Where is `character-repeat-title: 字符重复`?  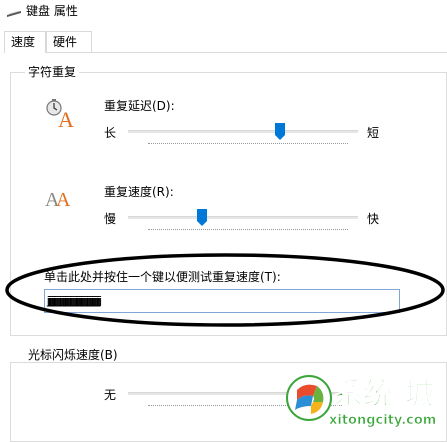 character-repeat-title: 字符重复 is located at coordinates (52, 72).